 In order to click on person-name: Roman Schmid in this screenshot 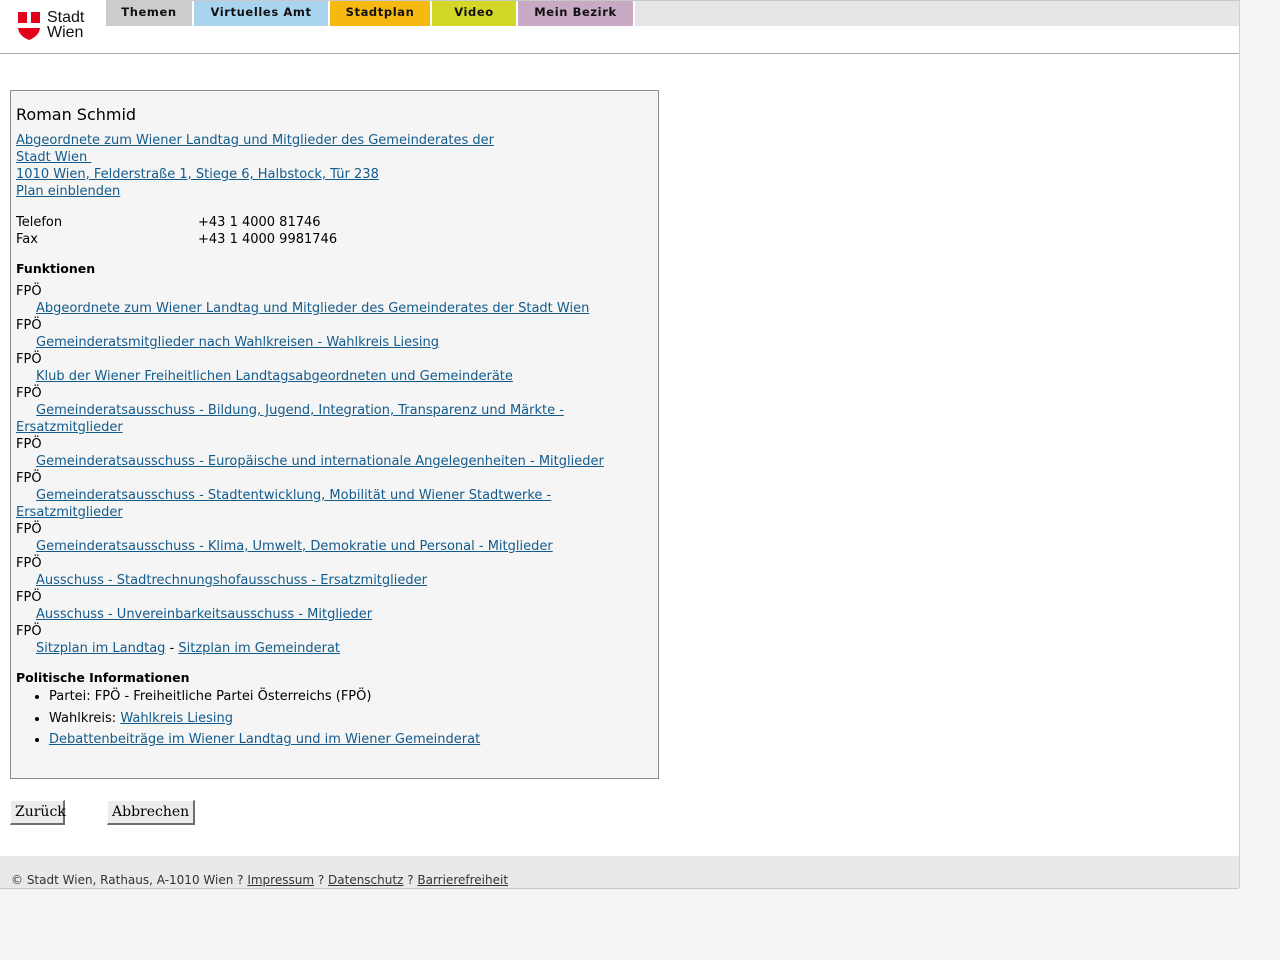, I will do `click(76, 114)`.